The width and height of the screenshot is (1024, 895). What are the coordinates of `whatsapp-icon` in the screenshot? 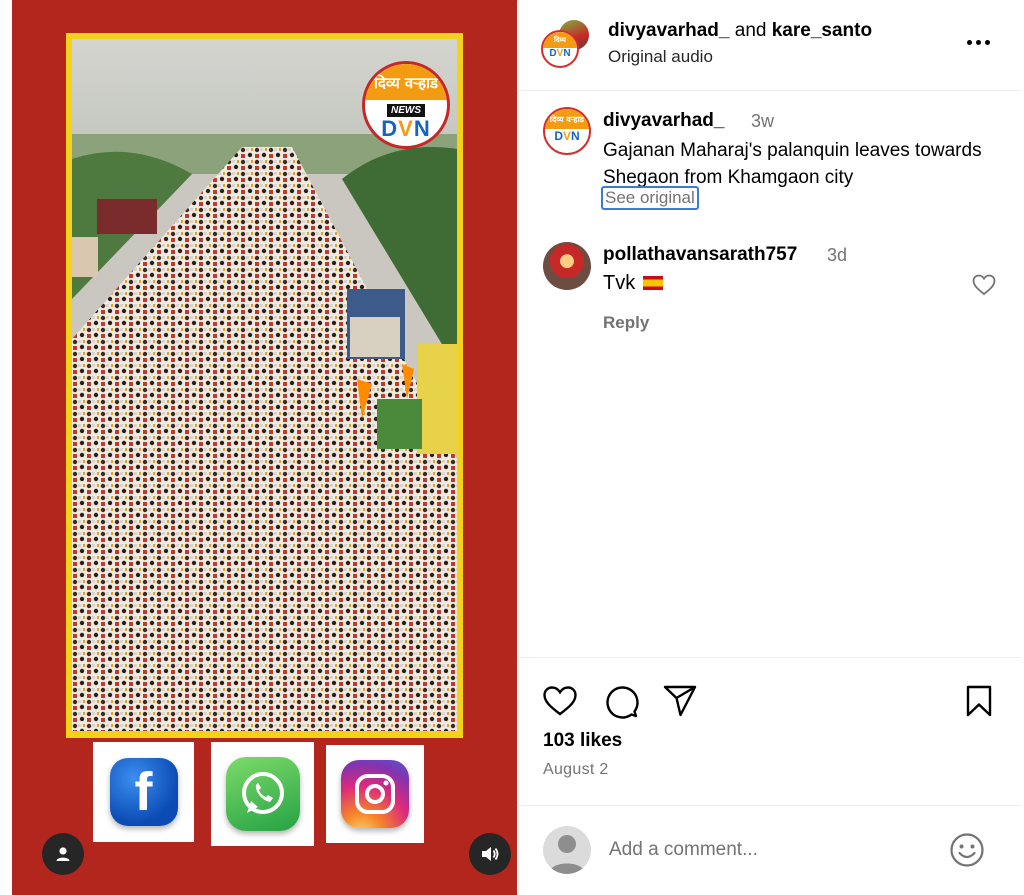 It's located at (262, 794).